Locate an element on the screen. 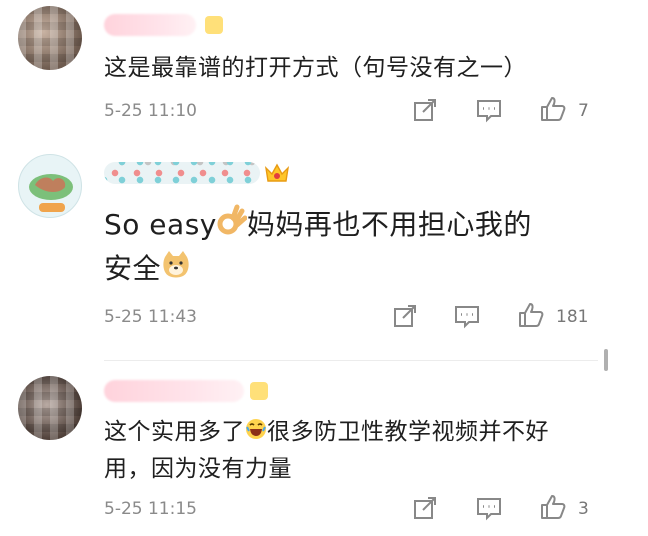  like-count: 7 is located at coordinates (583, 111).